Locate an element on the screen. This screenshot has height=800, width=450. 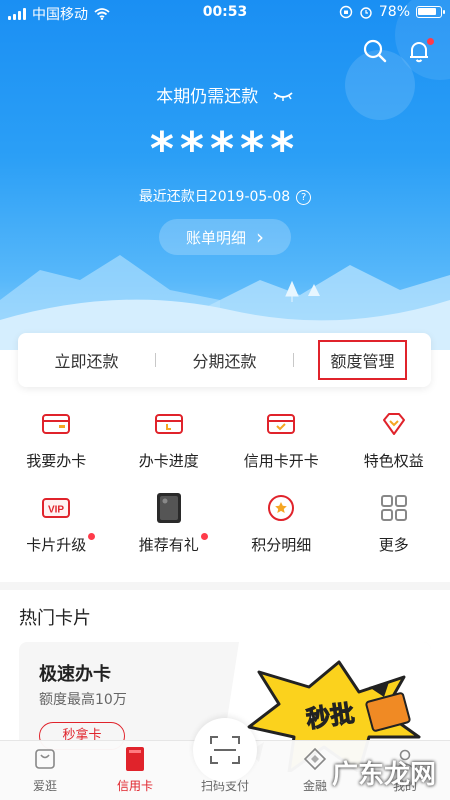
credit-card-icon is located at coordinates (135, 759).